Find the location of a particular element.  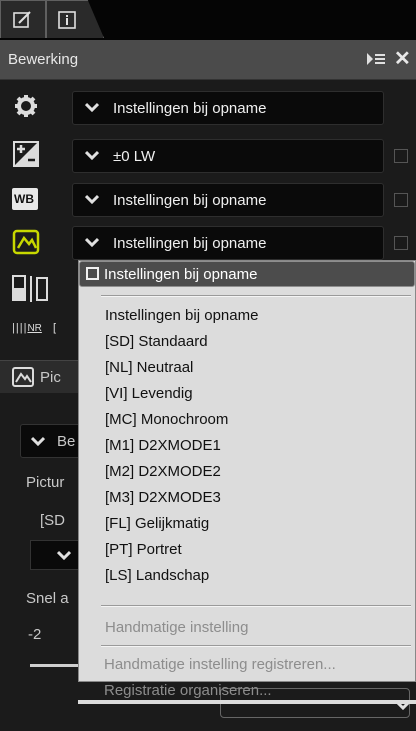

menu-item: [LS] Landschap is located at coordinates (157, 575).